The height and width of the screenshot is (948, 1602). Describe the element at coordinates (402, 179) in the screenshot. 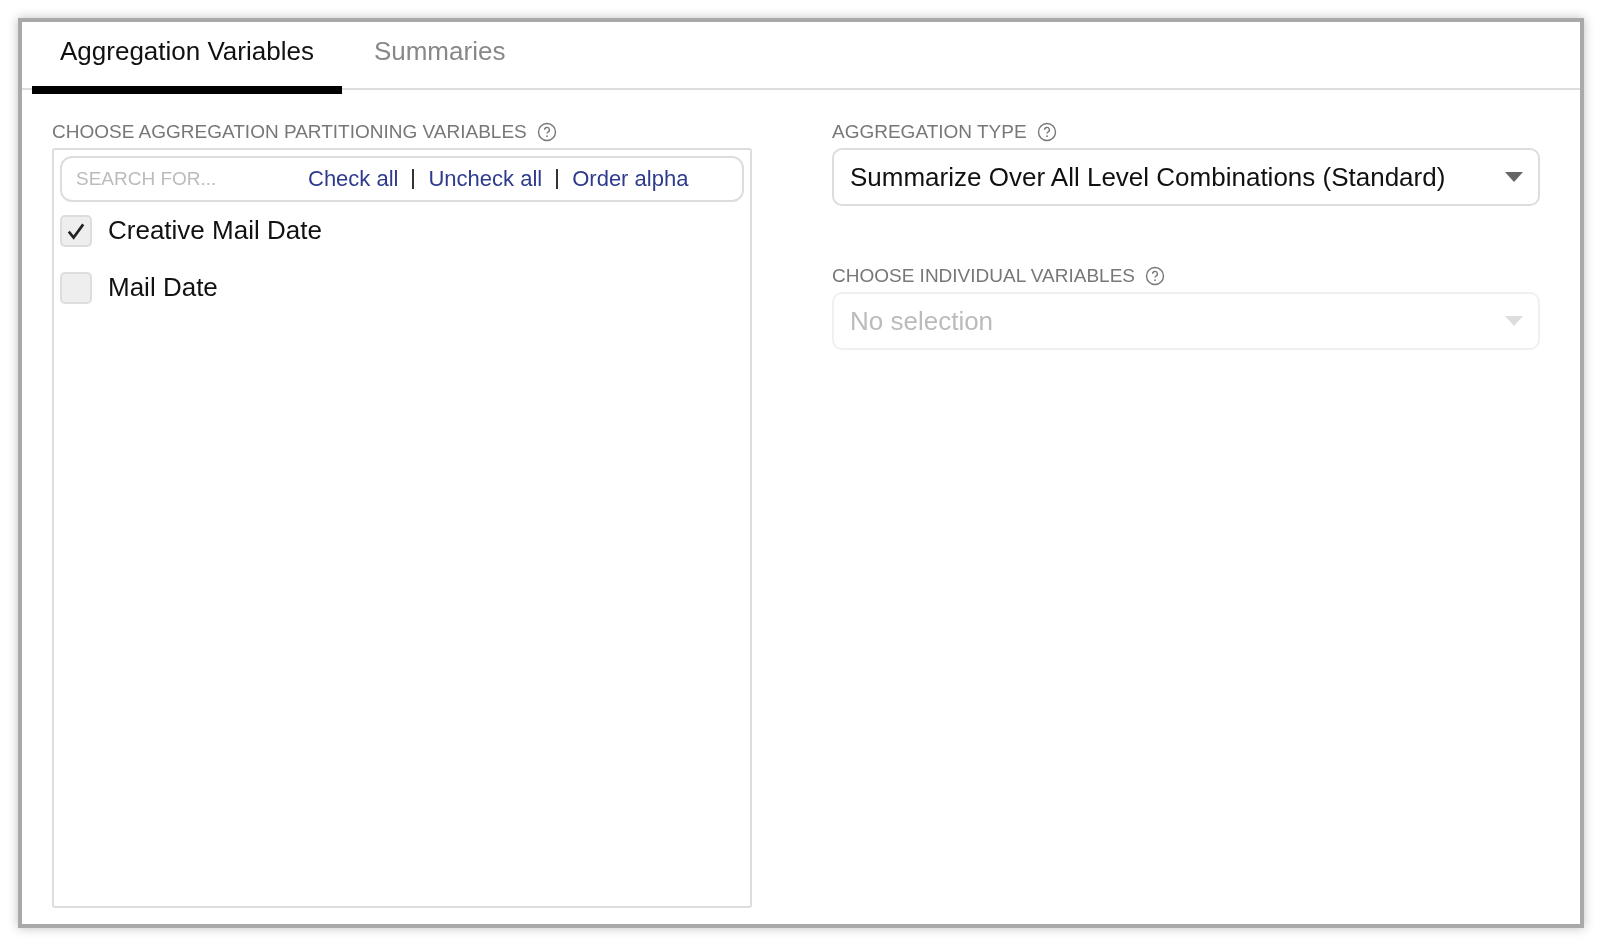

I see `search-field: SEARCH FOR... Check all Uncheck all Order alpha` at that location.